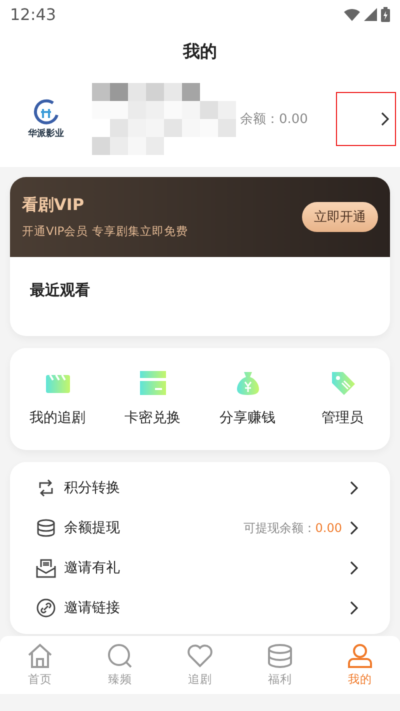  Describe the element at coordinates (370, 14) in the screenshot. I see `signal-icon` at that location.